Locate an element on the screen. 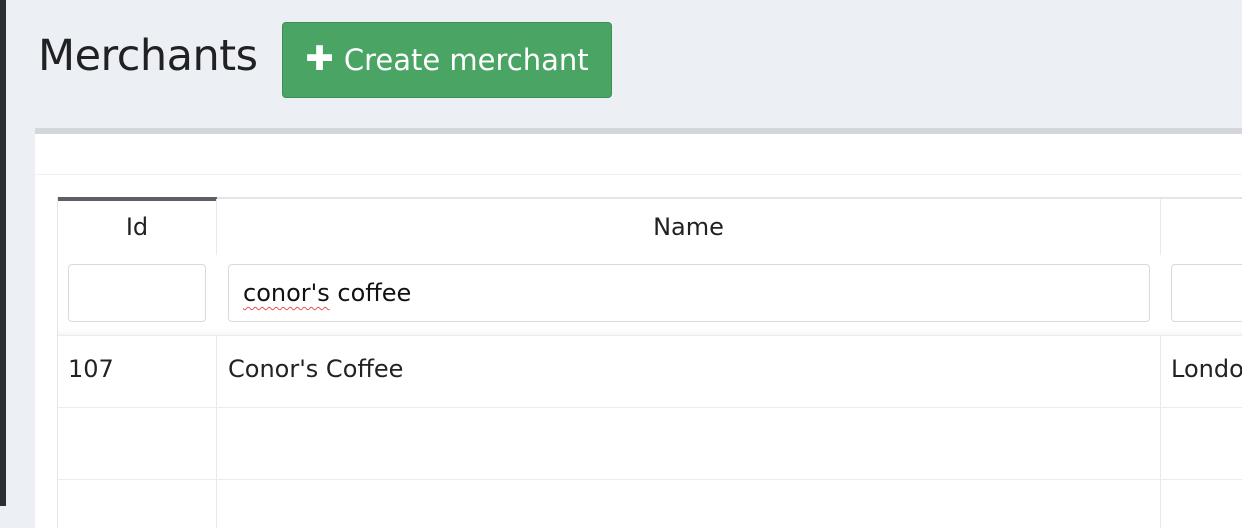 Image resolution: width=1242 pixels, height=528 pixels. column-header-id: Id is located at coordinates (137, 227).